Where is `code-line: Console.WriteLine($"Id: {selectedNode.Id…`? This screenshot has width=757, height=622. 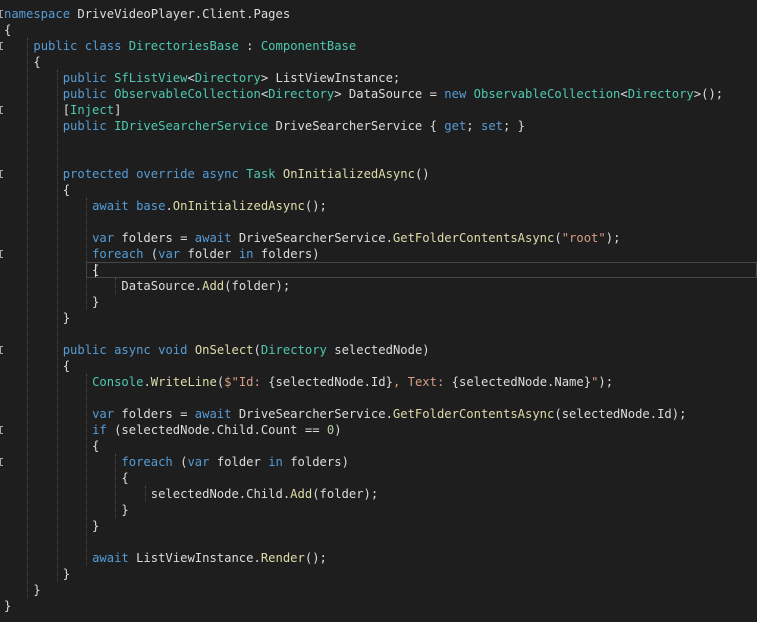
code-line: Console.WriteLine($"Id: {selectedNode.Id… is located at coordinates (308, 382).